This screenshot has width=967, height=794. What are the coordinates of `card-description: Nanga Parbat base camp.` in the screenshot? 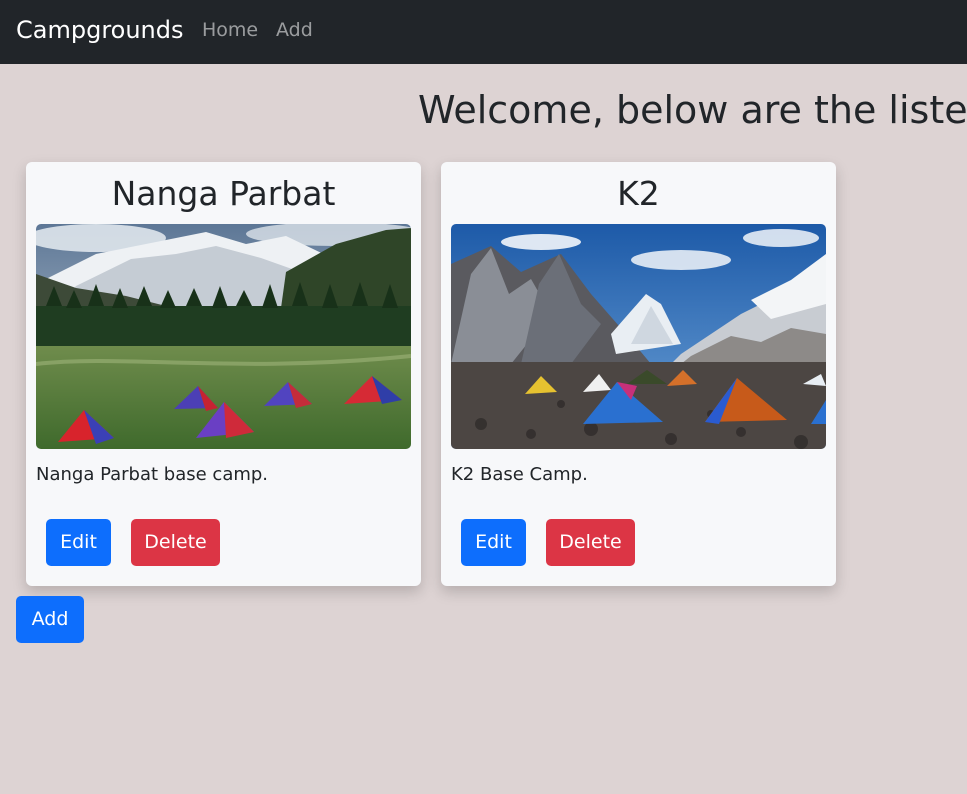 It's located at (152, 474).